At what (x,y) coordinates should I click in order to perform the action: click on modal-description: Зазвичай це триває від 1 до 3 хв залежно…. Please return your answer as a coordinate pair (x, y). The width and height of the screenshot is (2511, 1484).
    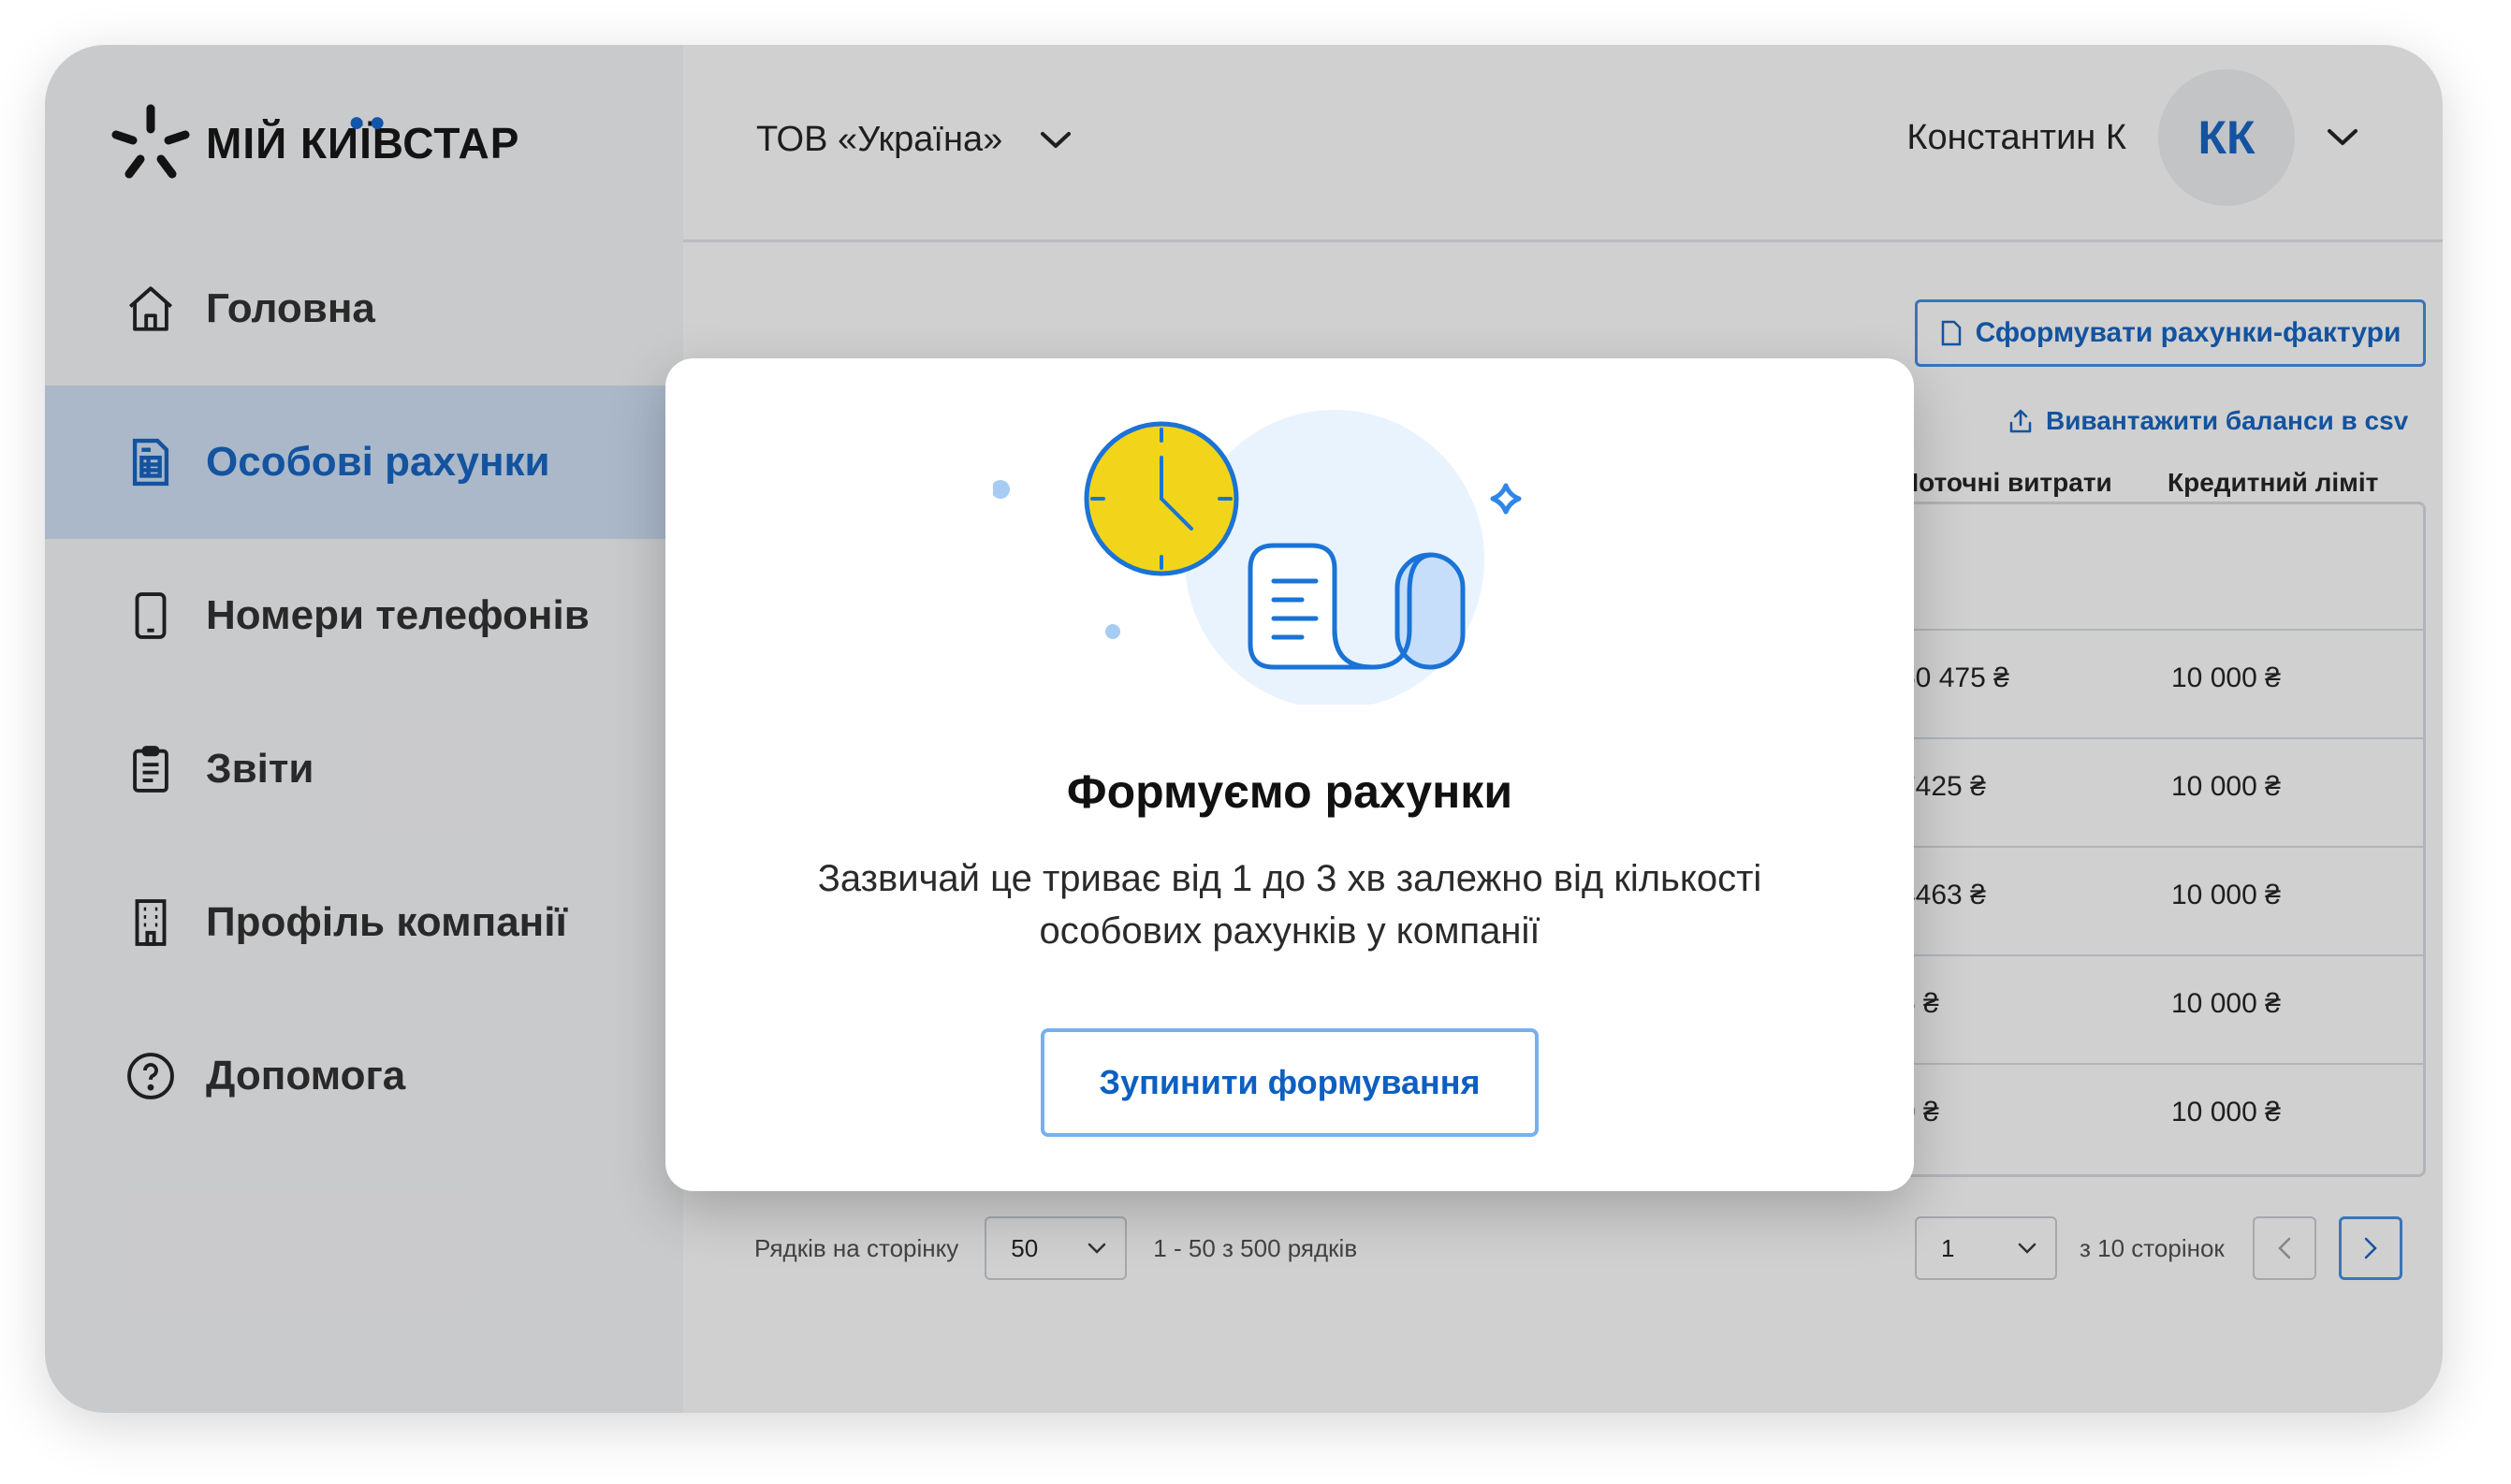
    Looking at the image, I should click on (1290, 905).